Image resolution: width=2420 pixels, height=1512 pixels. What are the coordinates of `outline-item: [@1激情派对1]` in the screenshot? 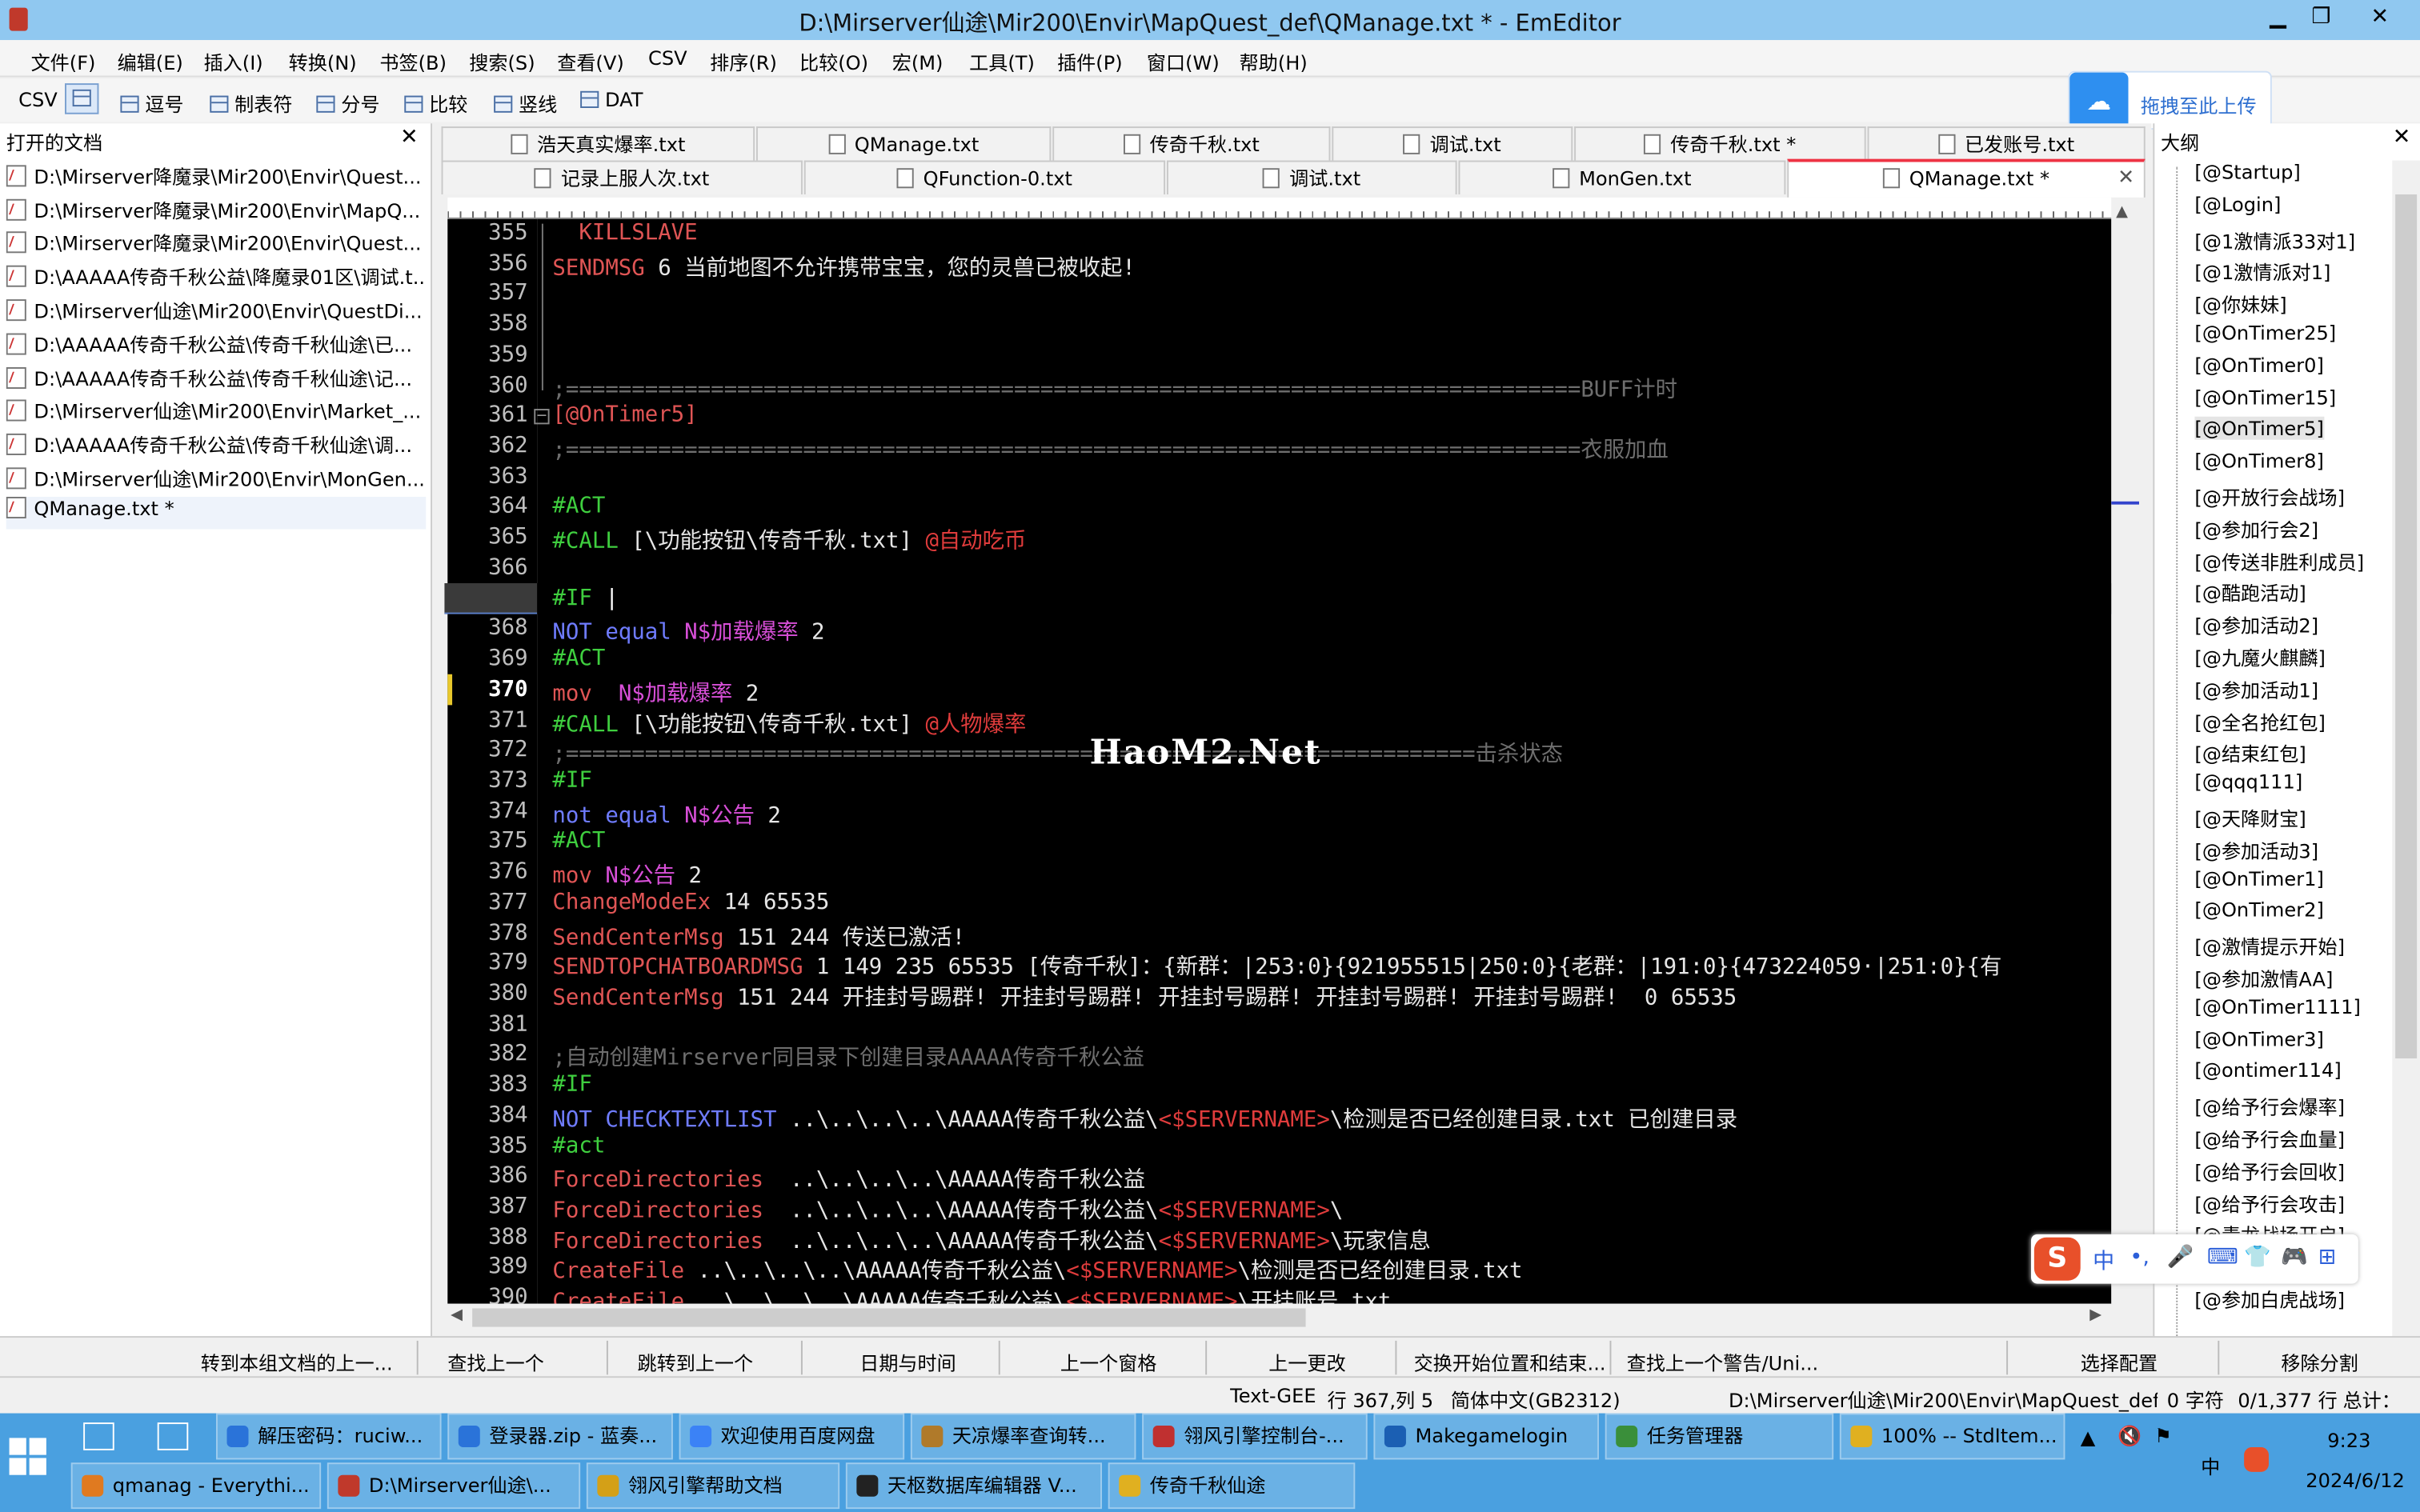 It's located at (2262, 271).